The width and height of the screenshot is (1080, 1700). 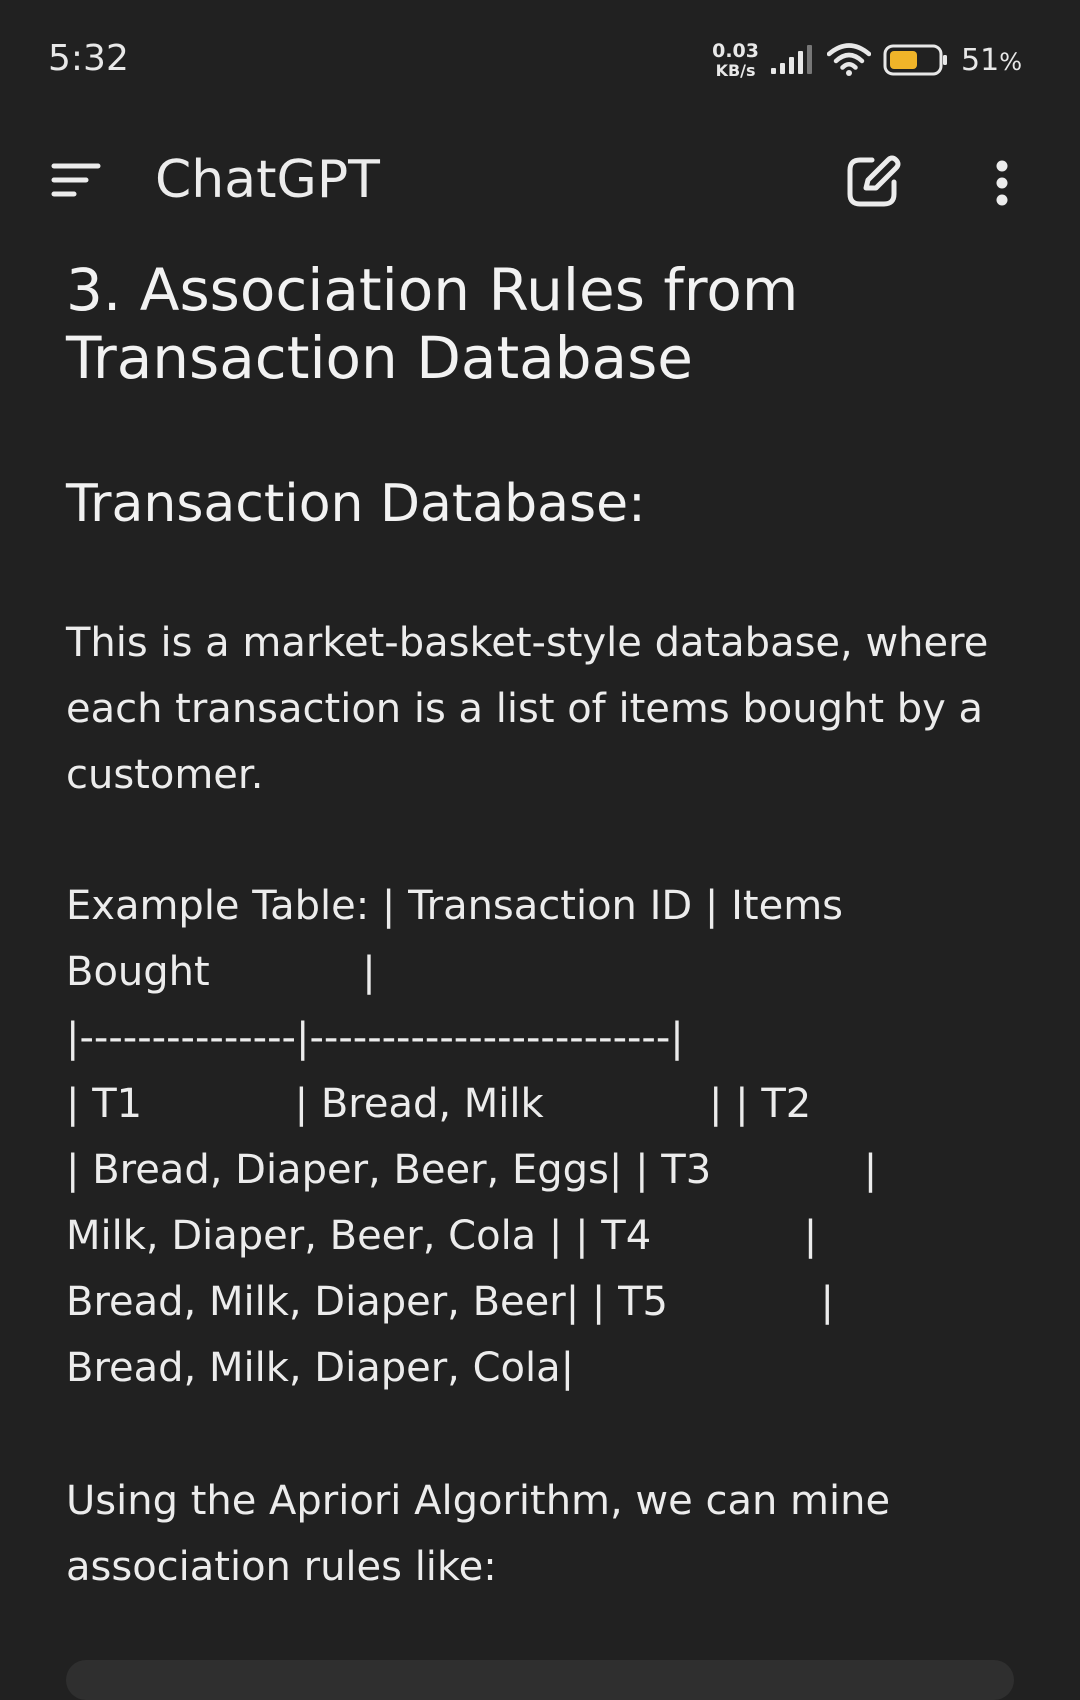 I want to click on table-line: | Bread, Diaper, Beer, Eggs| | T3 |, so click(x=472, y=1170).